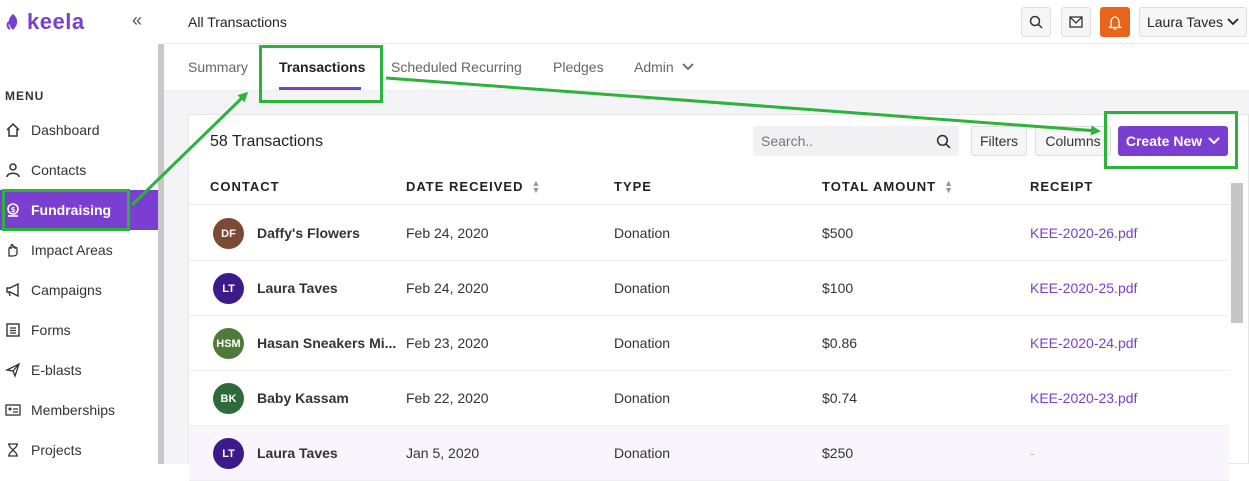 The width and height of the screenshot is (1249, 481). I want to click on column-header-type: TYPE, so click(633, 186).